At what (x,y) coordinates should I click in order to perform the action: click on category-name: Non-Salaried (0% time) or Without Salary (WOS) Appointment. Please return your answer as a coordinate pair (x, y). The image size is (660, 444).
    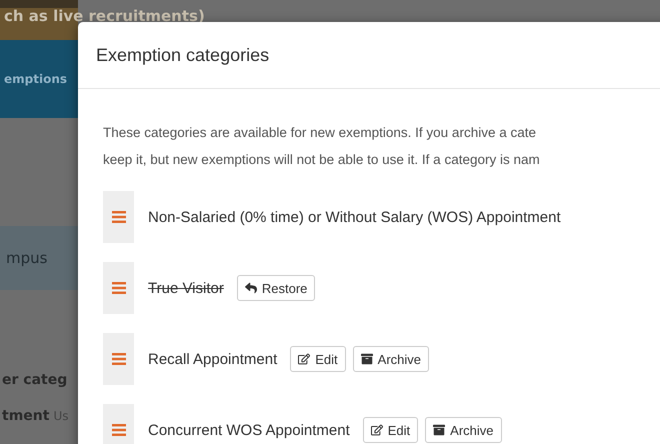
    Looking at the image, I should click on (354, 217).